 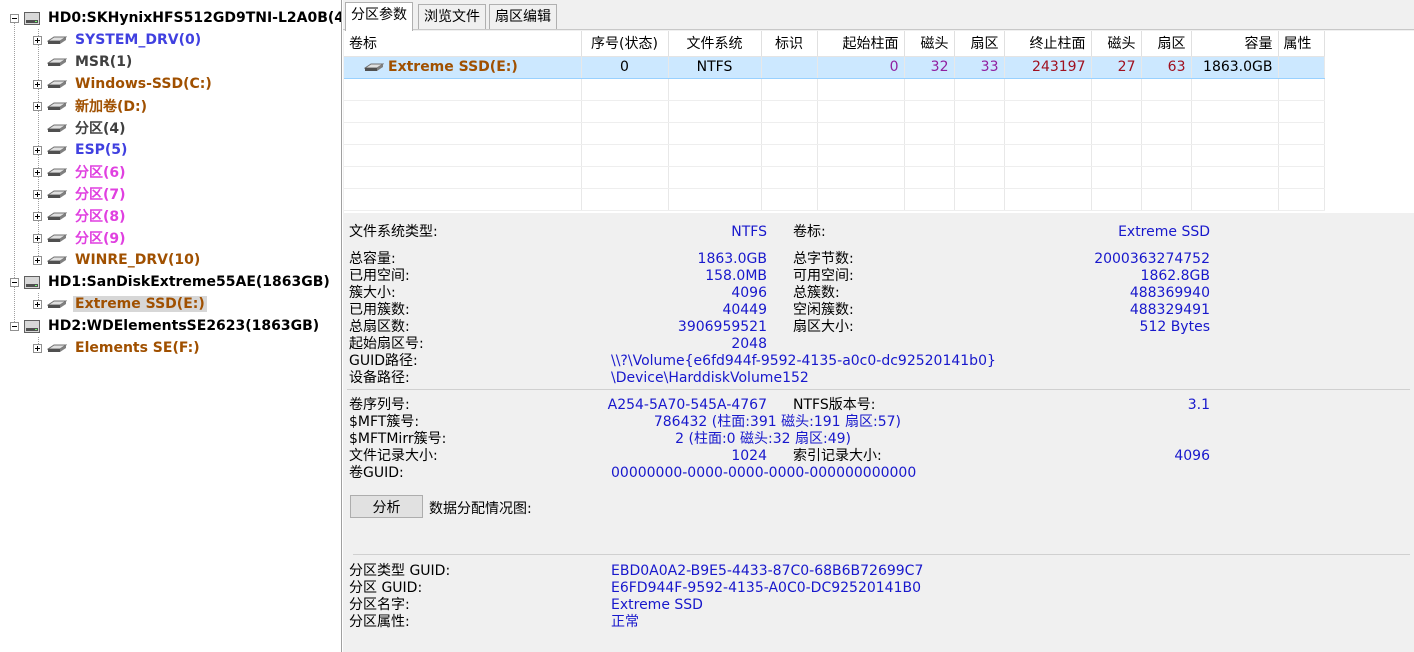 What do you see at coordinates (101, 150) in the screenshot?
I see `partition-label: ESP(5)` at bounding box center [101, 150].